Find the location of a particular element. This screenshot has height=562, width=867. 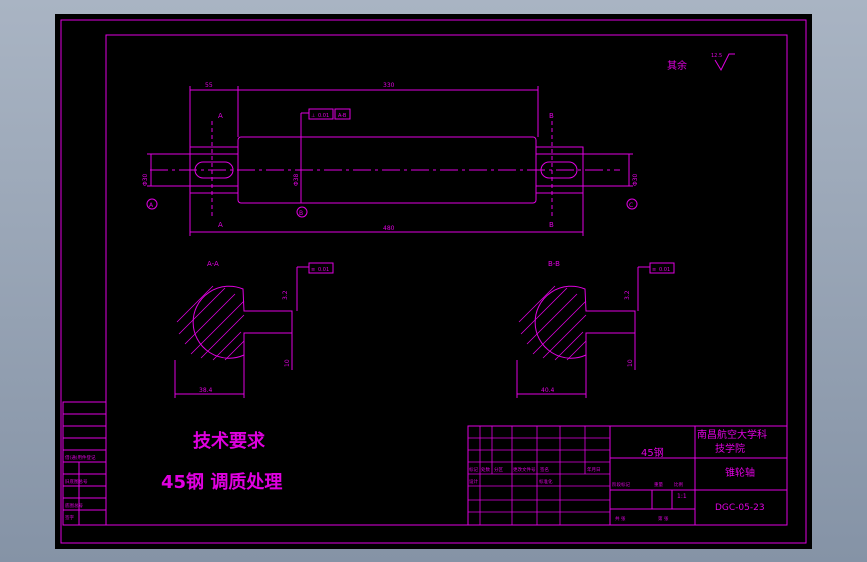

tb-design: 设计 is located at coordinates (473, 481).